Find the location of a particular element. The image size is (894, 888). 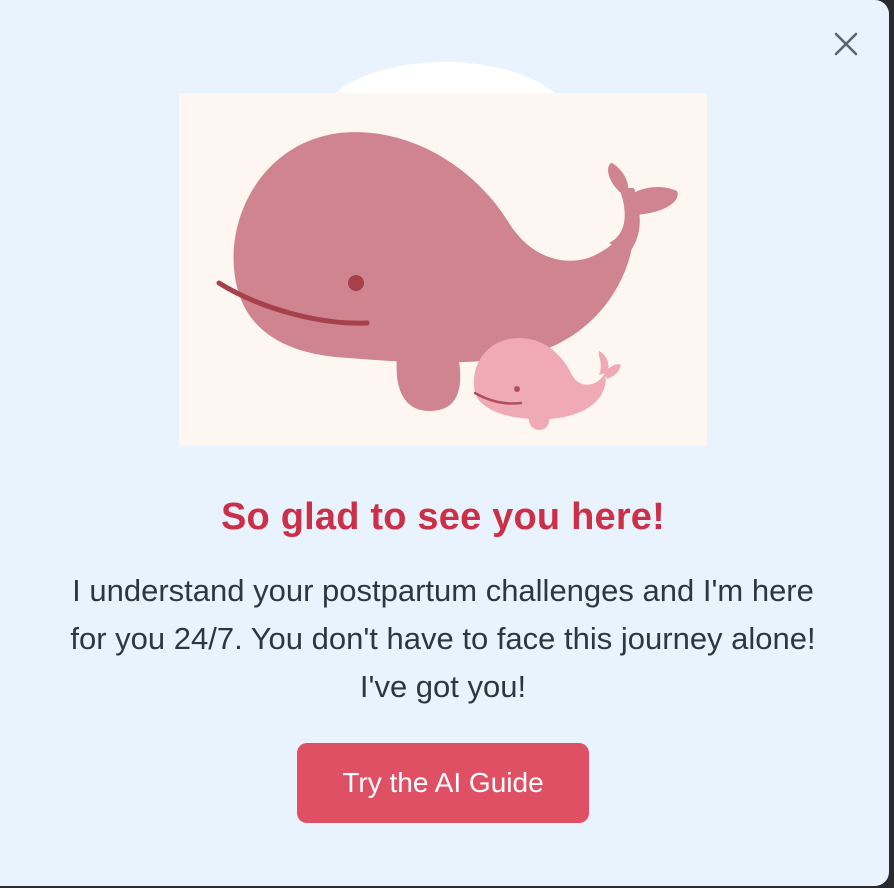

baby-whale is located at coordinates (547, 384).